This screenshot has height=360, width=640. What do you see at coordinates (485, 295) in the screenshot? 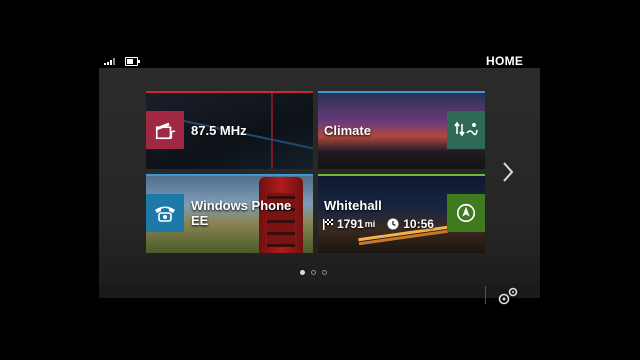
I see `footer-divider` at bounding box center [485, 295].